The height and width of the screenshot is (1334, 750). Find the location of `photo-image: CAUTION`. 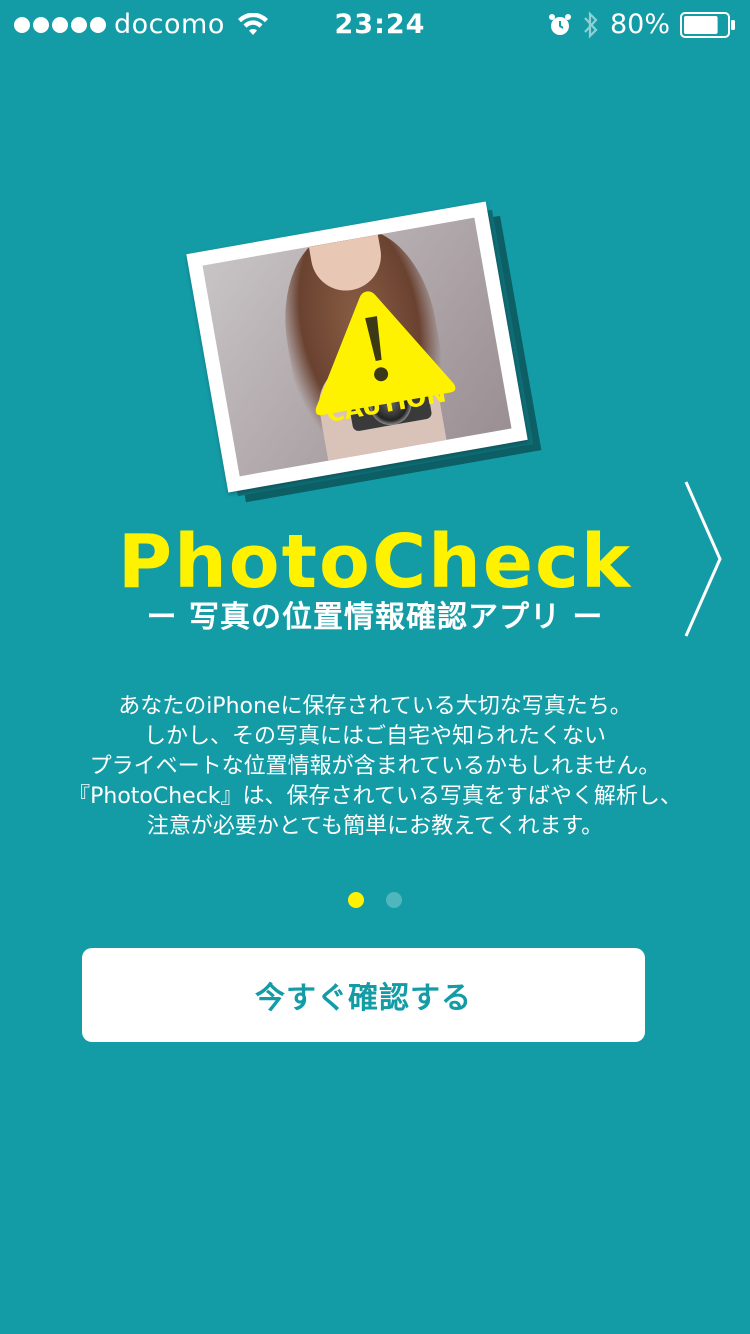

photo-image: CAUTION is located at coordinates (357, 347).